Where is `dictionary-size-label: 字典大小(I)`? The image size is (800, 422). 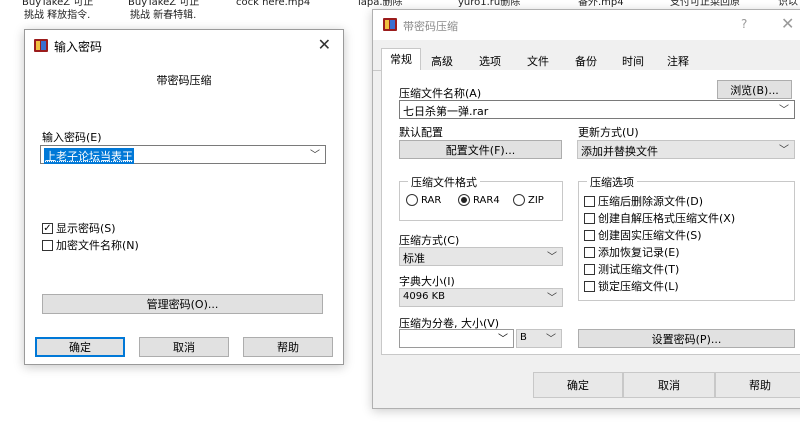
dictionary-size-label: 字典大小(I) is located at coordinates (427, 281).